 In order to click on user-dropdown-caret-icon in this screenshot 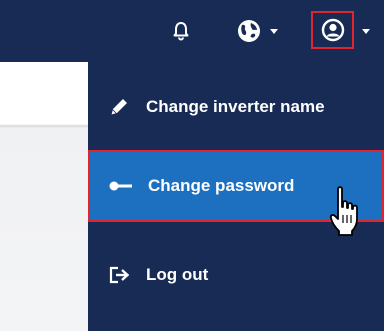, I will do `click(366, 31)`.